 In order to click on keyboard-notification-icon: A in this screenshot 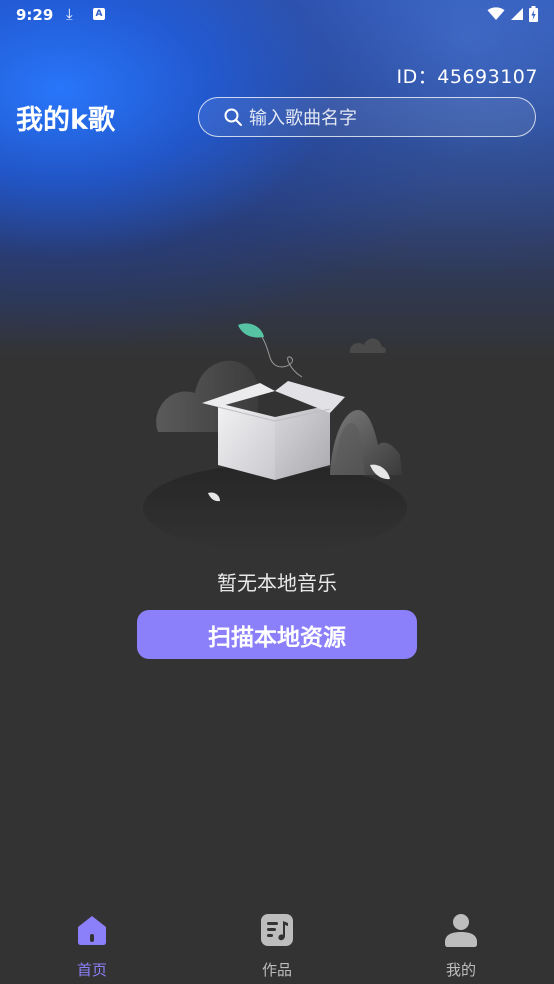, I will do `click(99, 14)`.